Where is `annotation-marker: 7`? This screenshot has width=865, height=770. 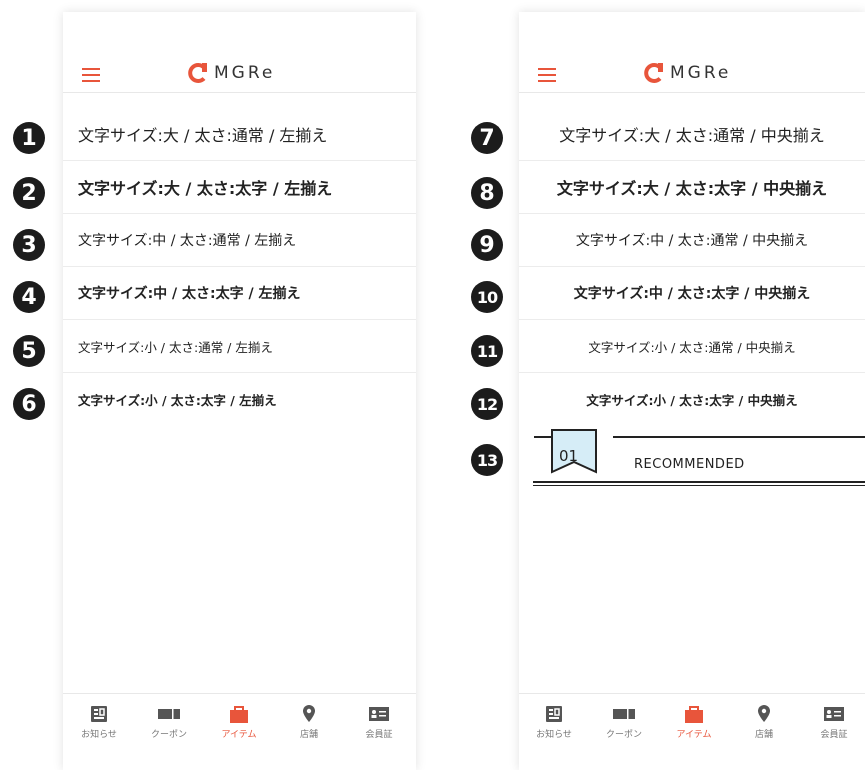
annotation-marker: 7 is located at coordinates (487, 138).